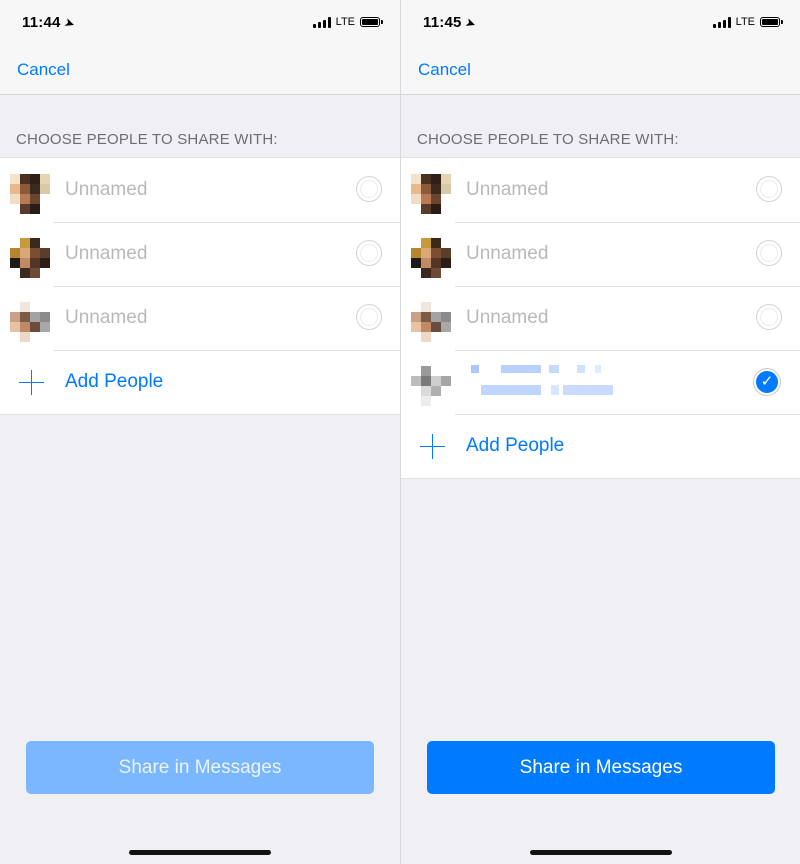 The width and height of the screenshot is (800, 864). I want to click on obscured-contact-name, so click(542, 382).